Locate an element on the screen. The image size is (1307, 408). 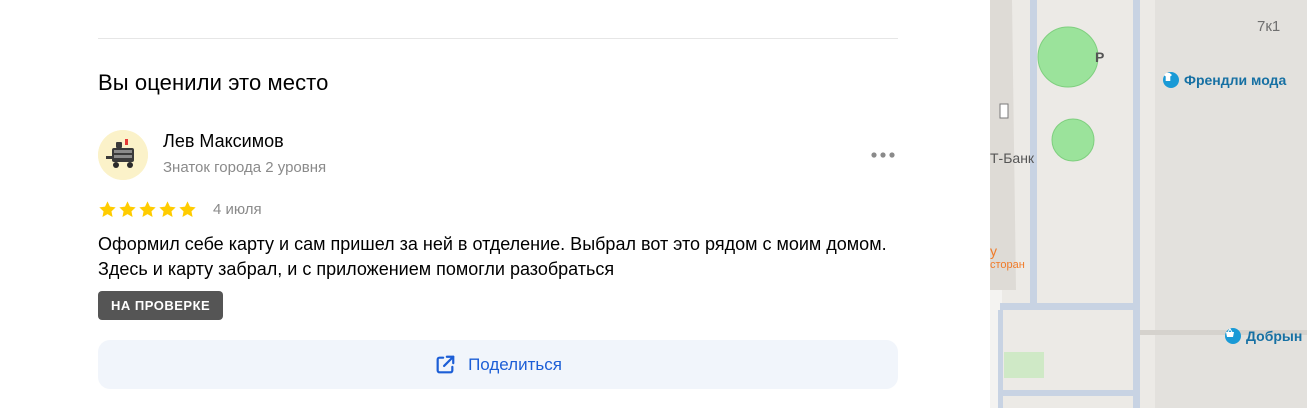
share-button: Поделиться is located at coordinates (498, 364).